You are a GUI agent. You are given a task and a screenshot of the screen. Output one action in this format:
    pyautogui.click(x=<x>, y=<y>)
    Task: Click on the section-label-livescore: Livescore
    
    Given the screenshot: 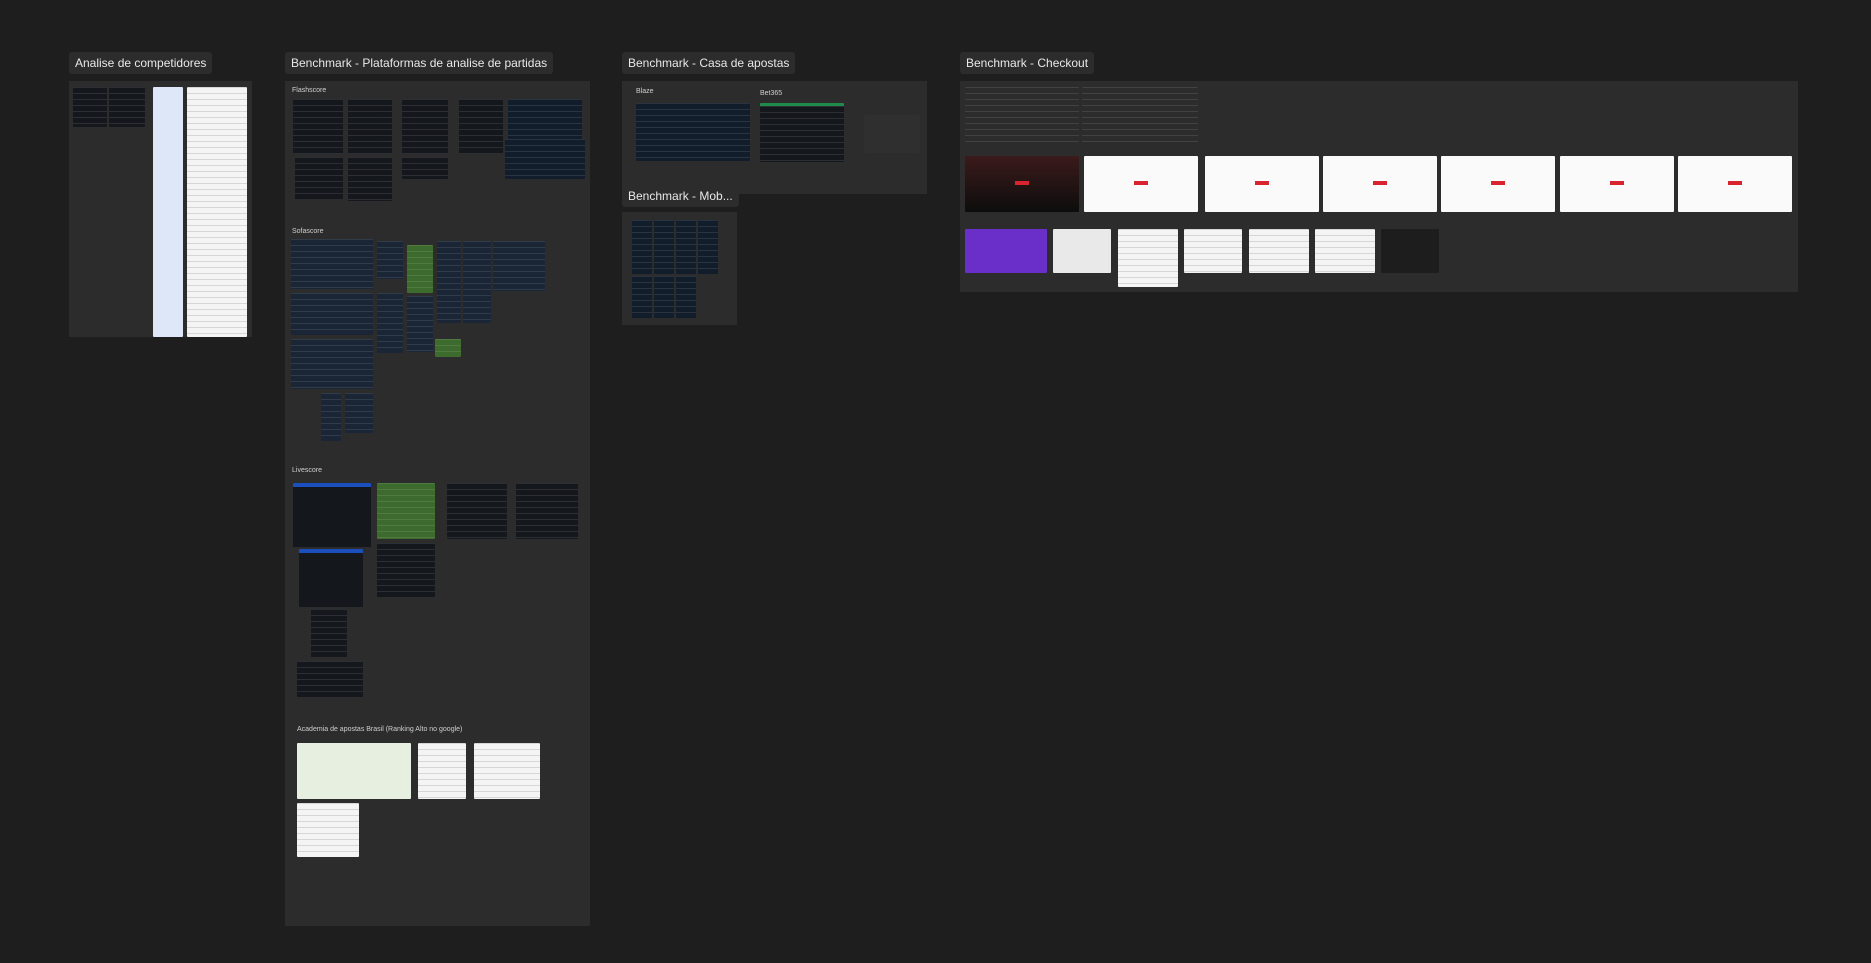 What is the action you would take?
    pyautogui.click(x=307, y=470)
    